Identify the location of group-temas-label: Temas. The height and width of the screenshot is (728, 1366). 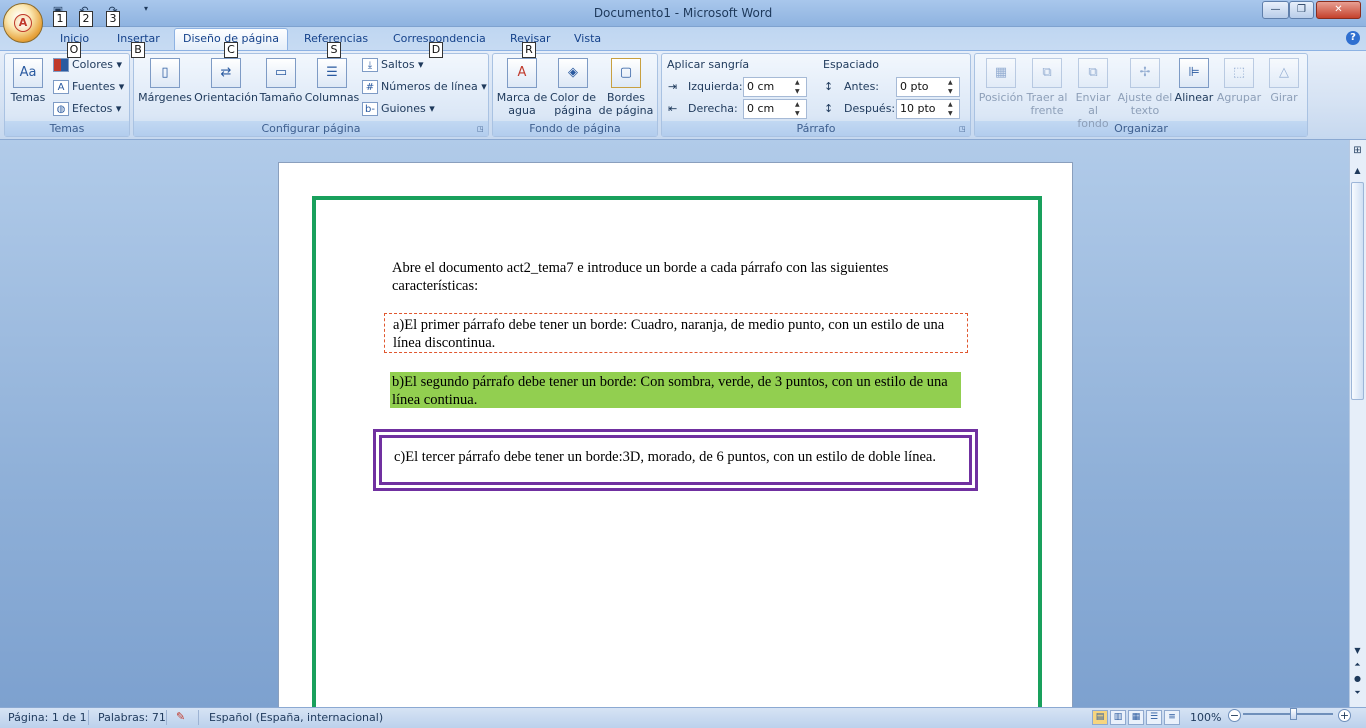
(67, 128).